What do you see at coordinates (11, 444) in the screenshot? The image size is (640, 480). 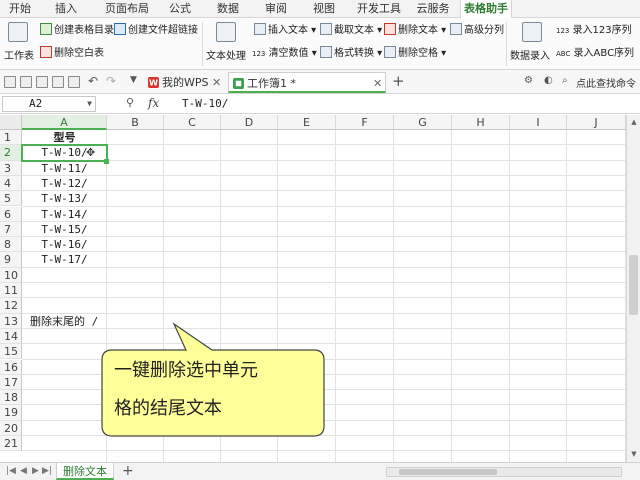 I see `row-header-21: 21` at bounding box center [11, 444].